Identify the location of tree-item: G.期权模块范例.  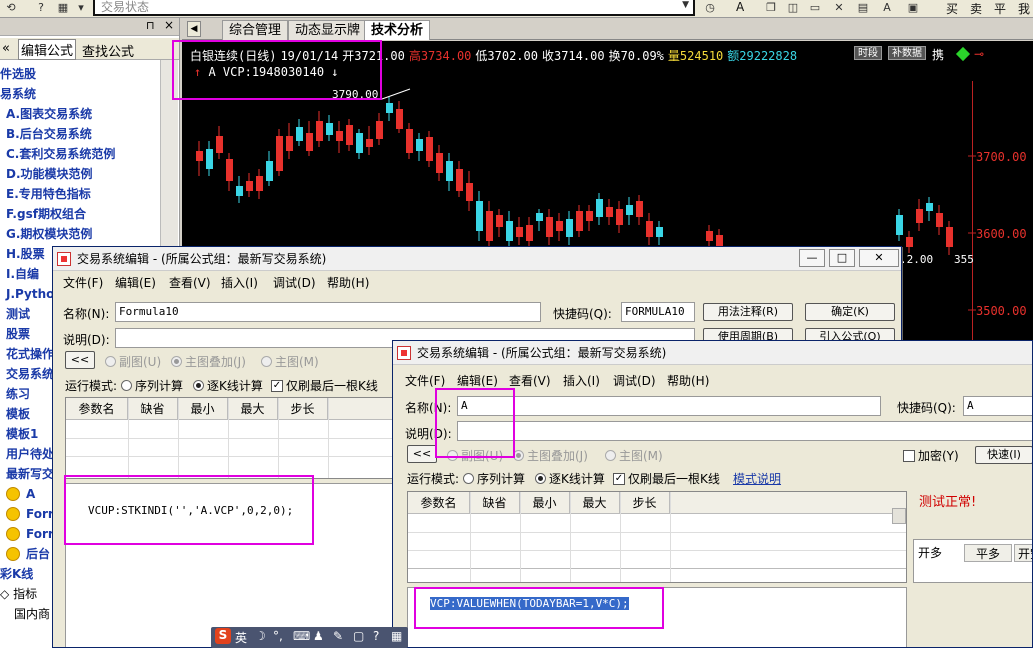
(80, 234).